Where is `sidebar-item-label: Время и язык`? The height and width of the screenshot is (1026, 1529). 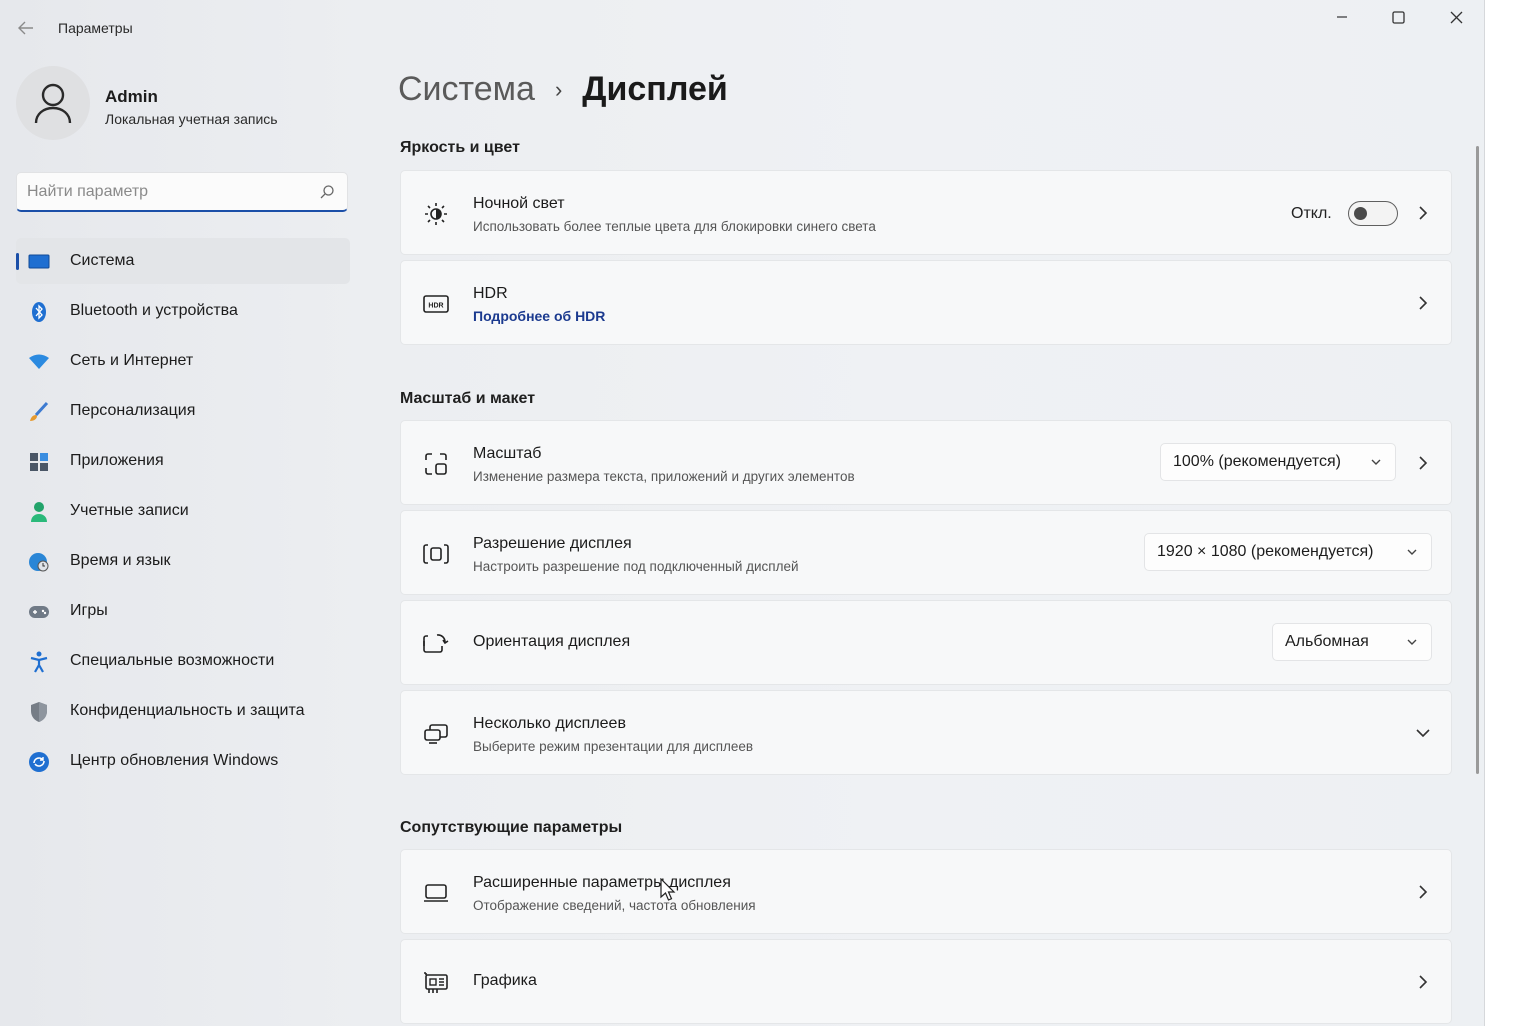 sidebar-item-label: Время и язык is located at coordinates (120, 560).